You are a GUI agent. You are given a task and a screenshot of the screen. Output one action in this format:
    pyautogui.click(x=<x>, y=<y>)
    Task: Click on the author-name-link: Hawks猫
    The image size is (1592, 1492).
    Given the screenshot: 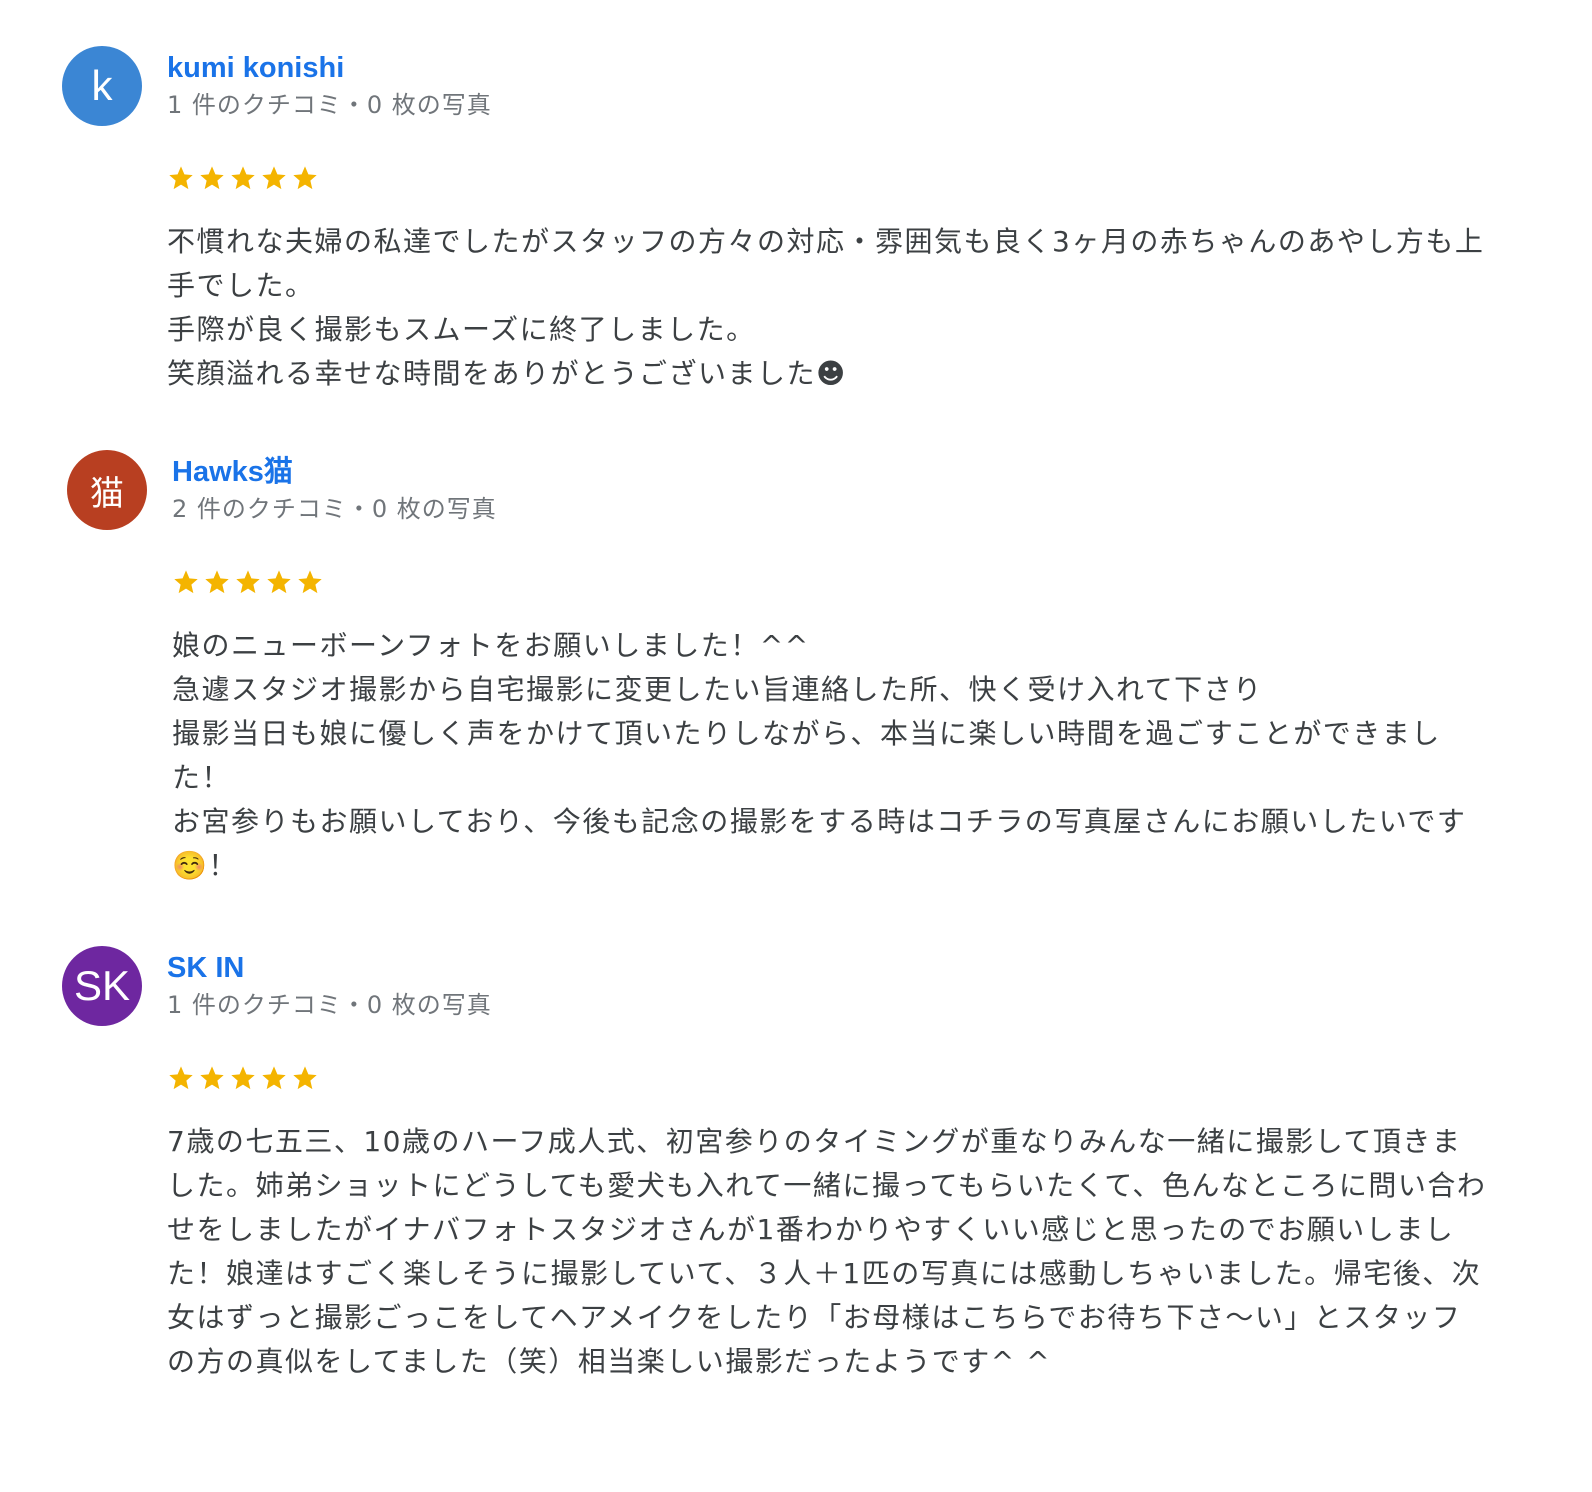 What is the action you would take?
    pyautogui.click(x=232, y=472)
    